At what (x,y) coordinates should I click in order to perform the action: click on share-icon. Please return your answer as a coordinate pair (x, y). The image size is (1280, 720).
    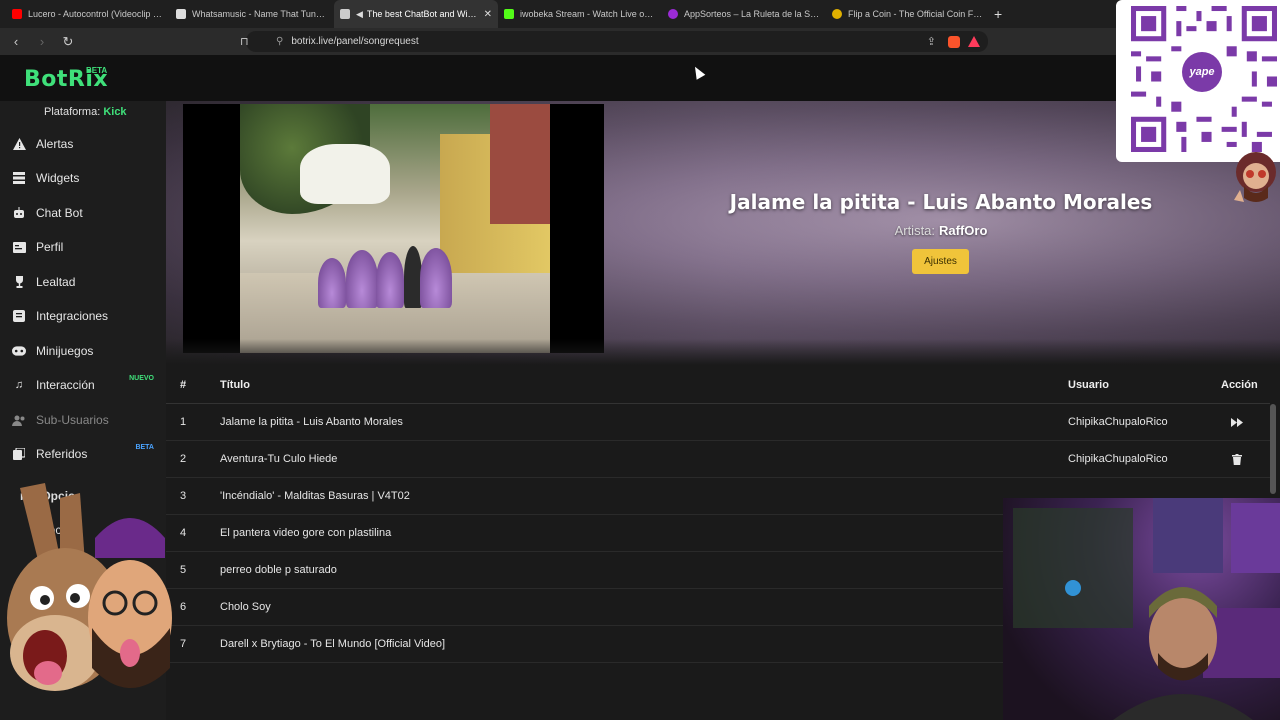
    Looking at the image, I should click on (19, 454).